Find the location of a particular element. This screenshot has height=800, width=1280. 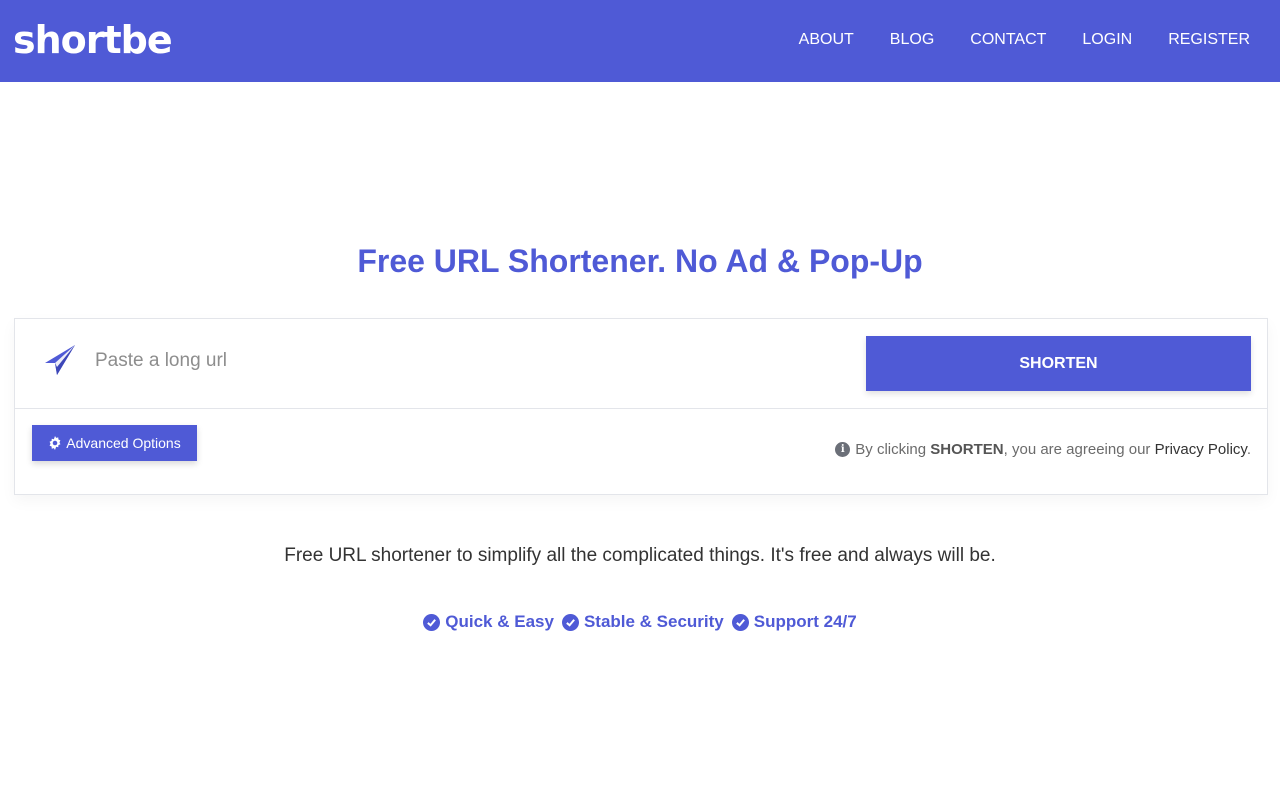

url-input is located at coordinates (475, 361).